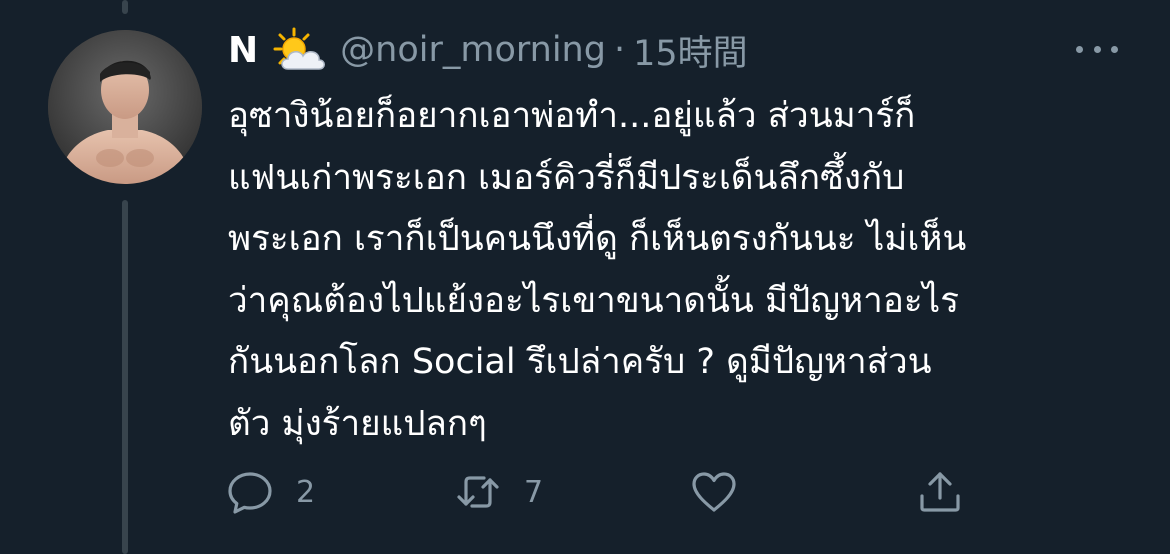 This screenshot has width=1170, height=554. I want to click on avatar-image, so click(125, 107).